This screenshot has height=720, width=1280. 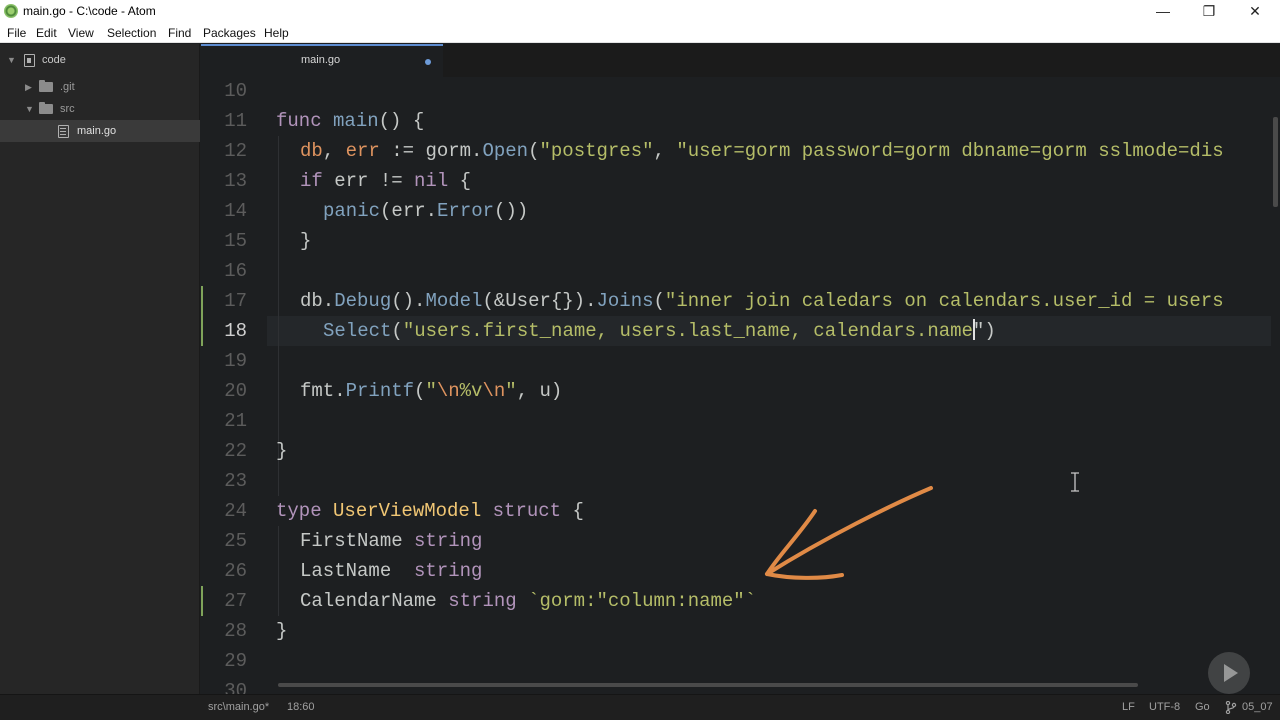 What do you see at coordinates (276, 33) in the screenshot?
I see `menu-help: Help` at bounding box center [276, 33].